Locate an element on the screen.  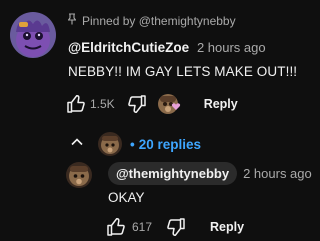
reply-button: Reply is located at coordinates (221, 104).